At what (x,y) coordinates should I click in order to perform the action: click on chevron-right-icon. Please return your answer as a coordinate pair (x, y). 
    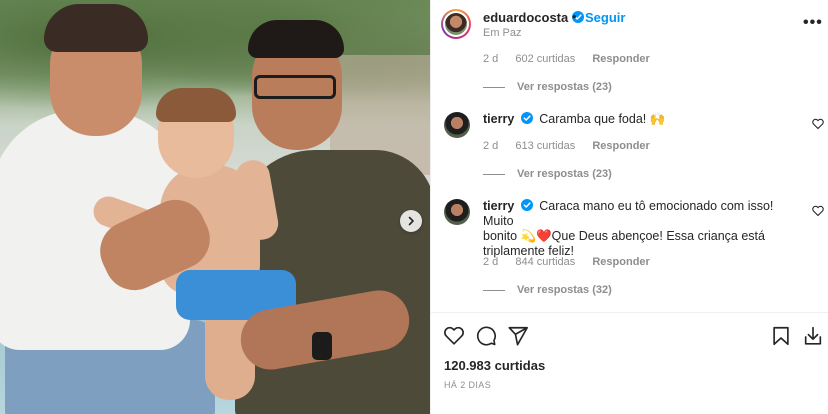
    Looking at the image, I should click on (411, 221).